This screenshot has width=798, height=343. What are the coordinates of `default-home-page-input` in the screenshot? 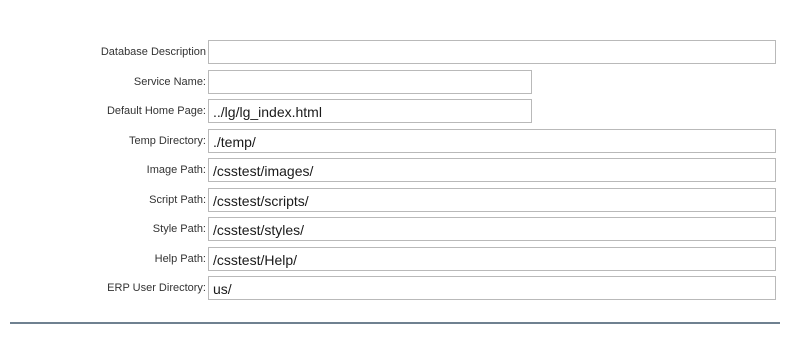 It's located at (370, 111).